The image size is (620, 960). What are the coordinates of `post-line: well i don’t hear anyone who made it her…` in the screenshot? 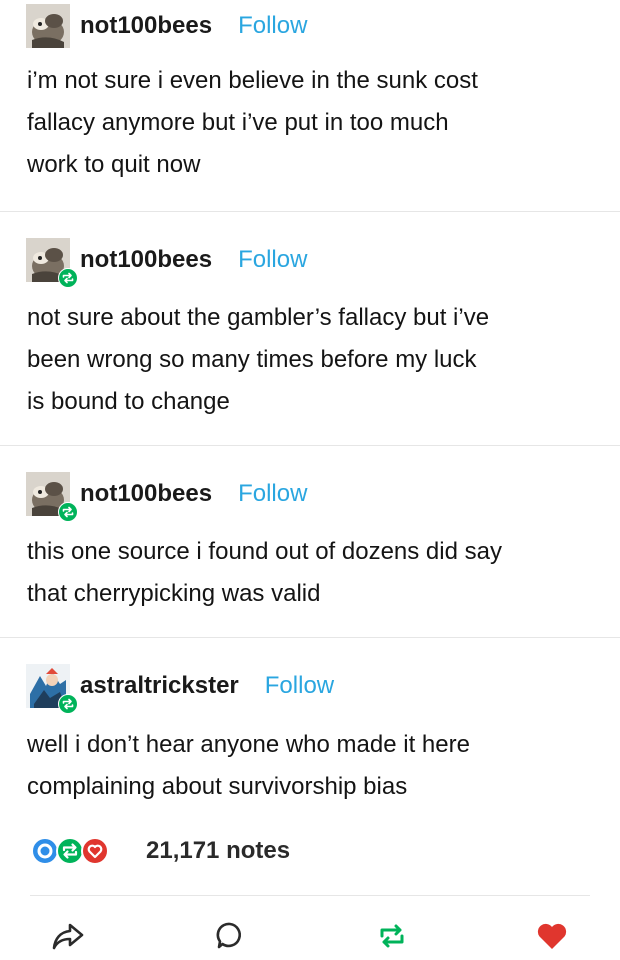 It's located at (248, 744).